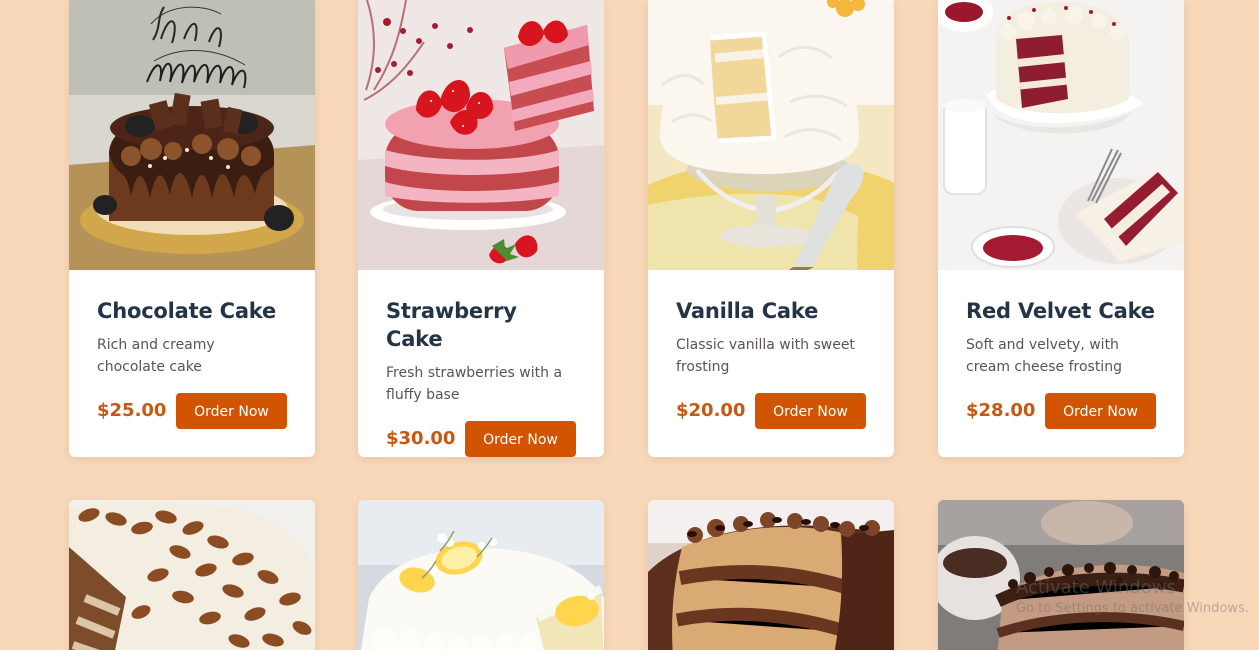  Describe the element at coordinates (1060, 311) in the screenshot. I see `cake-title: Red Velvet Cake` at that location.